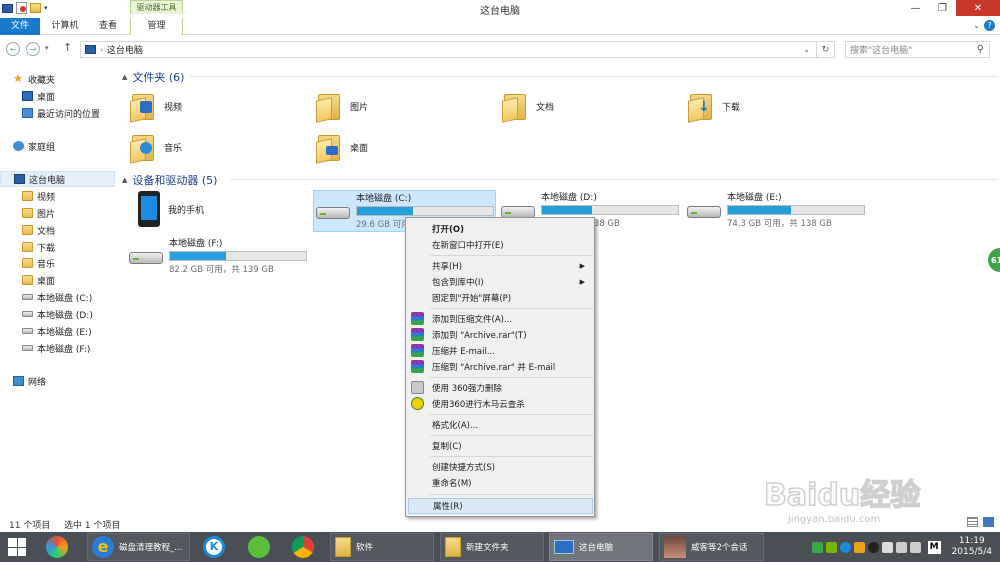 The image size is (1000, 562). I want to click on nav-label: 本地磁盘 (E:), so click(64, 332).